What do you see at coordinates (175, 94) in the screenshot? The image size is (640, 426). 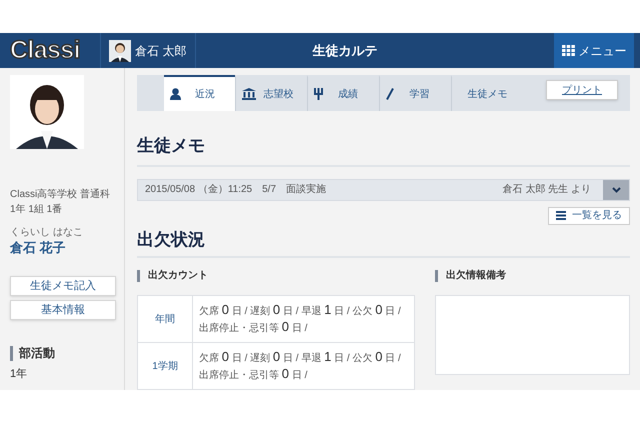 I see `person-icon` at bounding box center [175, 94].